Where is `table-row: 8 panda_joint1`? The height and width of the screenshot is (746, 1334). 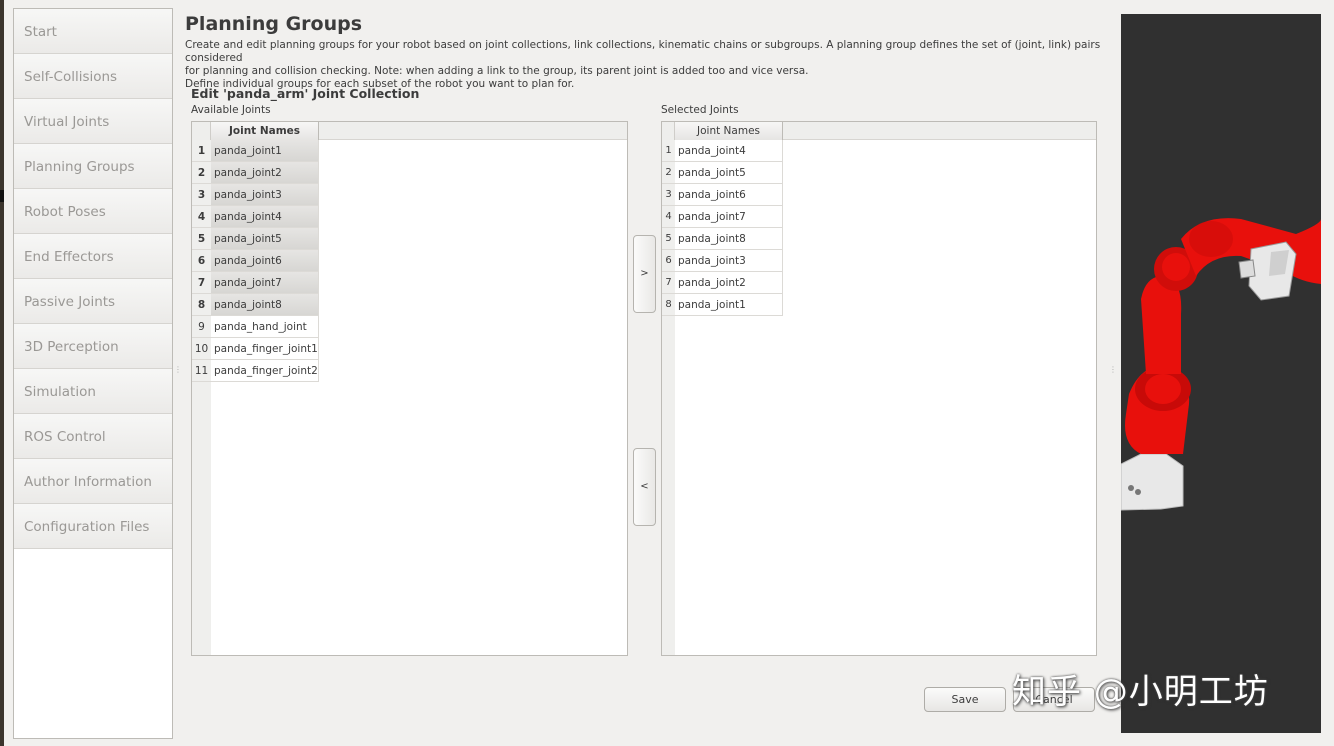
table-row: 8 panda_joint1 is located at coordinates (722, 305).